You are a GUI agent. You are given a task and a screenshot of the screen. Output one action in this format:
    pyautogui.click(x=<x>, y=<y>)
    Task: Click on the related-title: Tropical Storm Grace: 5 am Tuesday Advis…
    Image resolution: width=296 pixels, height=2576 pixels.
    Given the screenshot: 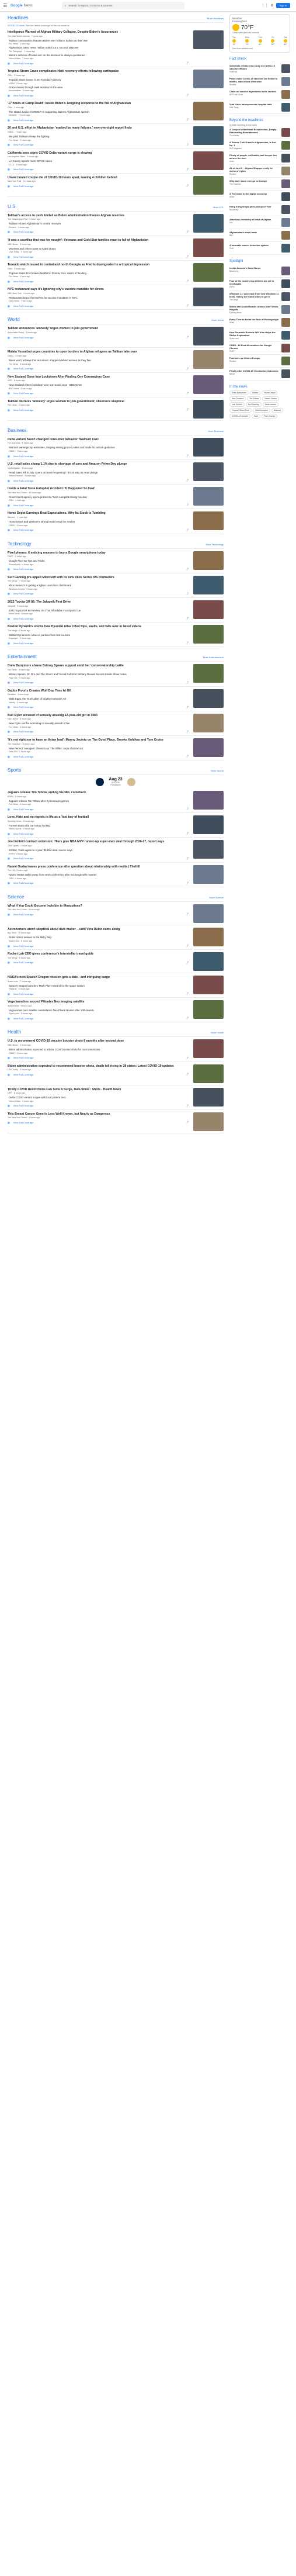 What is the action you would take?
    pyautogui.click(x=99, y=80)
    